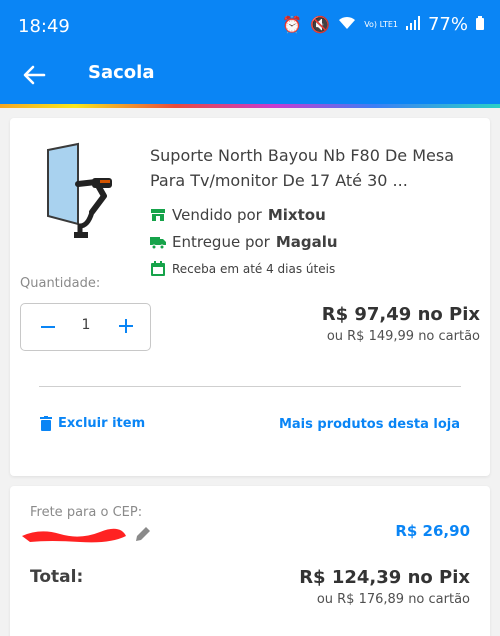  Describe the element at coordinates (447, 24) in the screenshot. I see `battery-level: 77%` at that location.